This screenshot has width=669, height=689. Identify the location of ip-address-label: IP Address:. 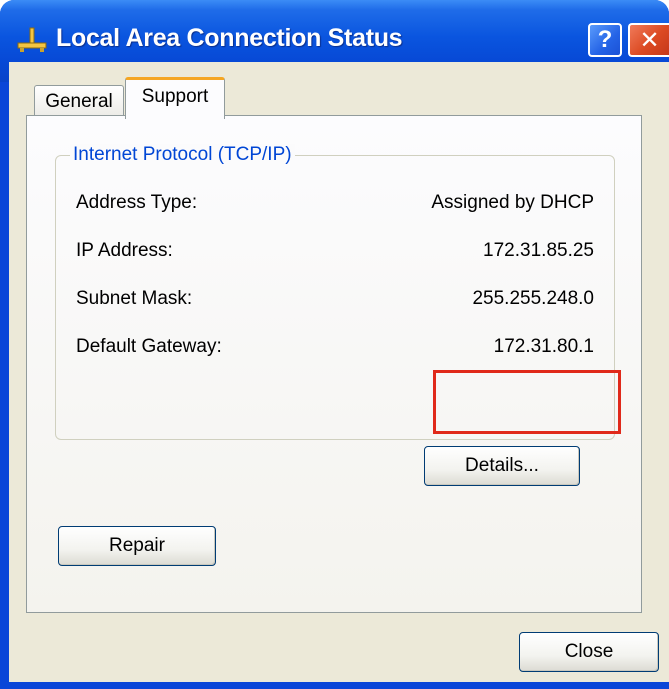
(124, 250).